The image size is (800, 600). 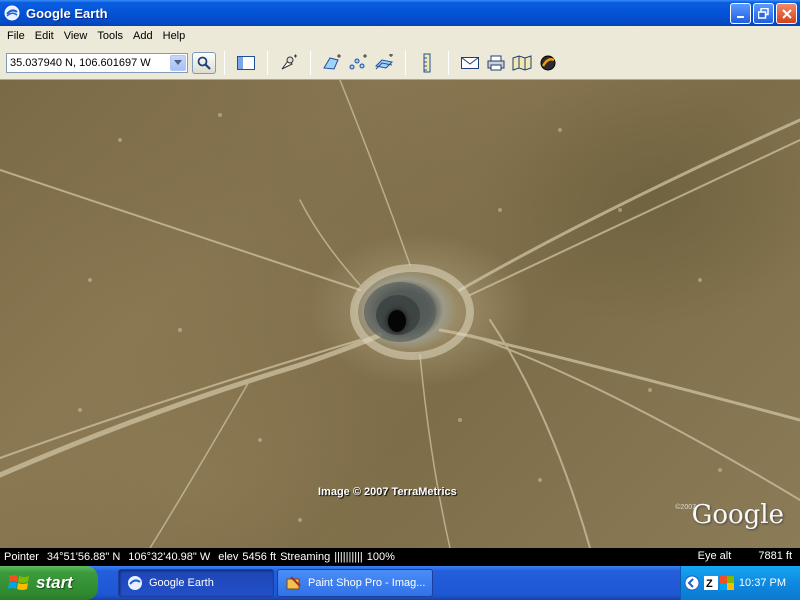 I want to click on tray-flag-icon, so click(x=727, y=583).